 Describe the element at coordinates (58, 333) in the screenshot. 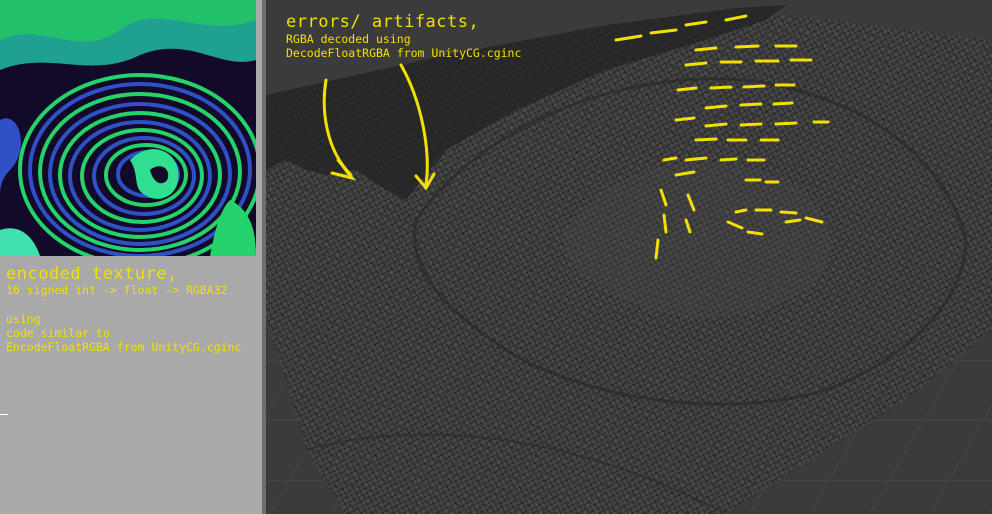

I see `encoded-texture-line-4: code similar to` at that location.